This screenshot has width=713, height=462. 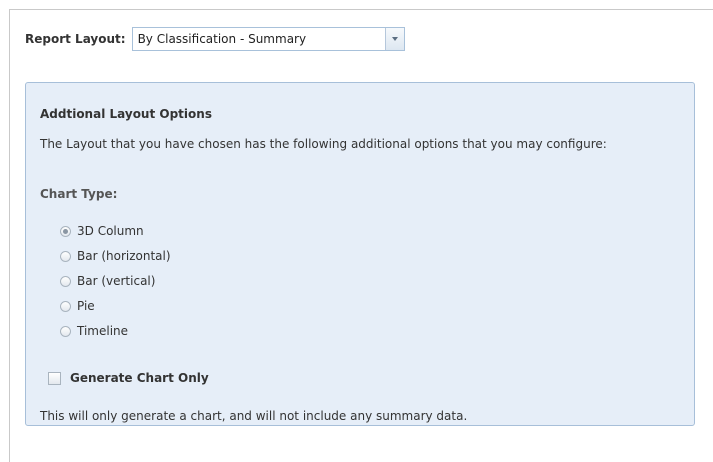 What do you see at coordinates (124, 256) in the screenshot?
I see `radio-label-bar-horizontal: Bar (horizontal)` at bounding box center [124, 256].